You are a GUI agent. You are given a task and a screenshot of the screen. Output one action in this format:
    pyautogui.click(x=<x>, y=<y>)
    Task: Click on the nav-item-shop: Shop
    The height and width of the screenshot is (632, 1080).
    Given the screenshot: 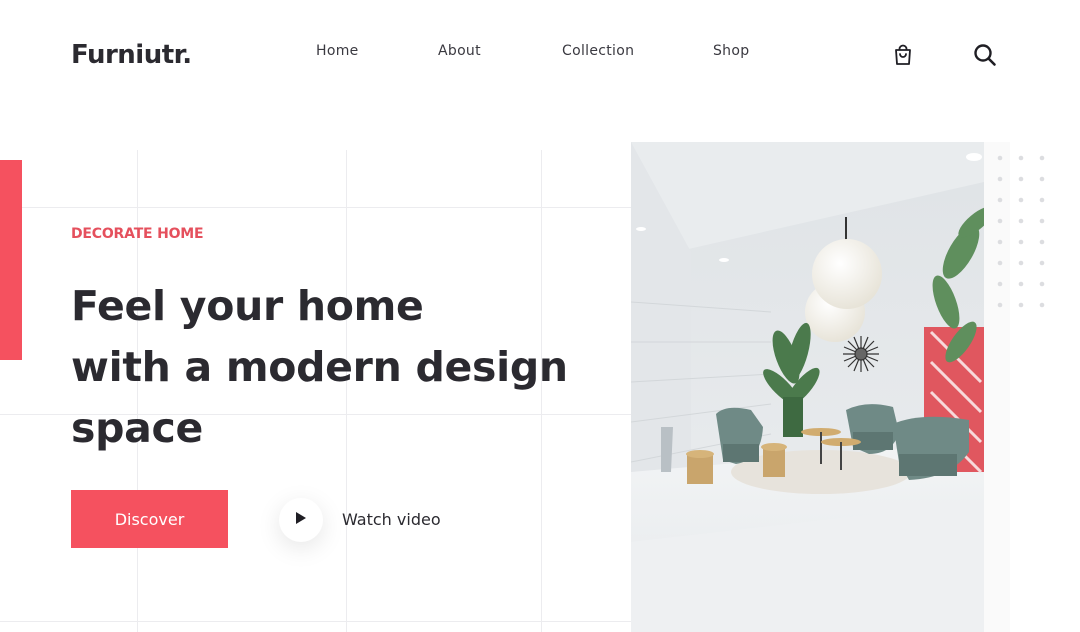 What is the action you would take?
    pyautogui.click(x=731, y=51)
    